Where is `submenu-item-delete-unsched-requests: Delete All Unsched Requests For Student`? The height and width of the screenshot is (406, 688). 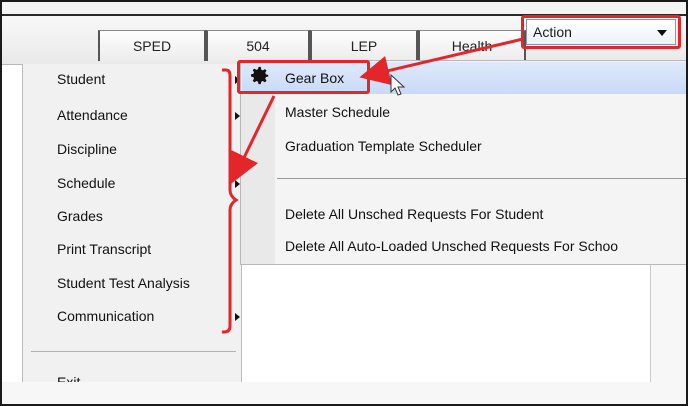
submenu-item-delete-unsched-requests: Delete All Unsched Requests For Student is located at coordinates (414, 214).